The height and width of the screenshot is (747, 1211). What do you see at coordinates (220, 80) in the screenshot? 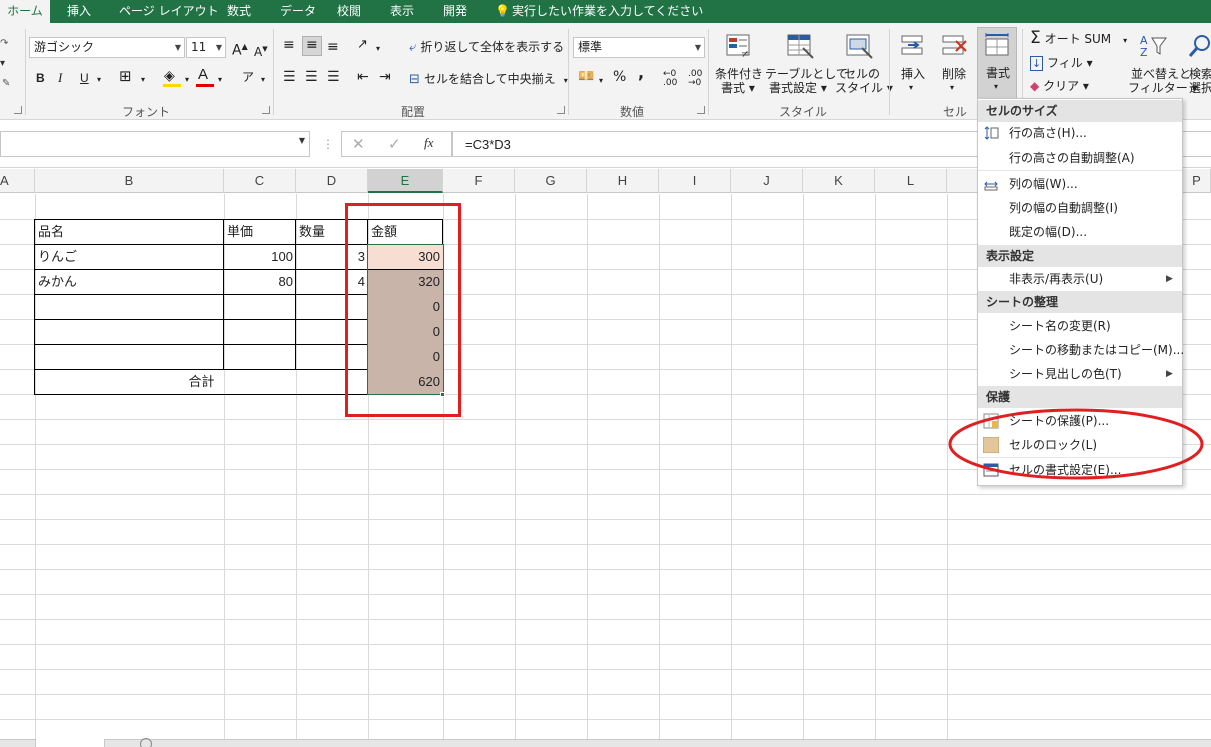
I see `font-color-dropdown-icon: ▾` at bounding box center [220, 80].